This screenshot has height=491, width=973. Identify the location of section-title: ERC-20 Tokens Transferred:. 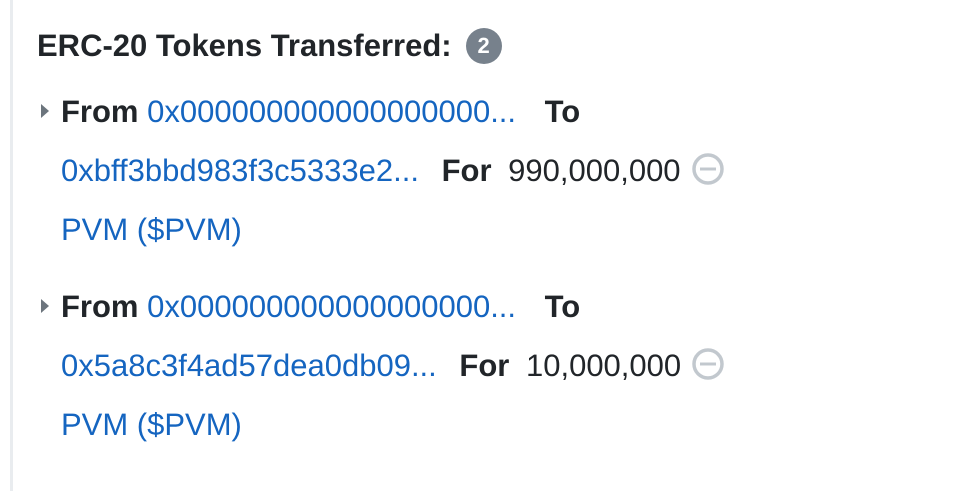
(244, 46).